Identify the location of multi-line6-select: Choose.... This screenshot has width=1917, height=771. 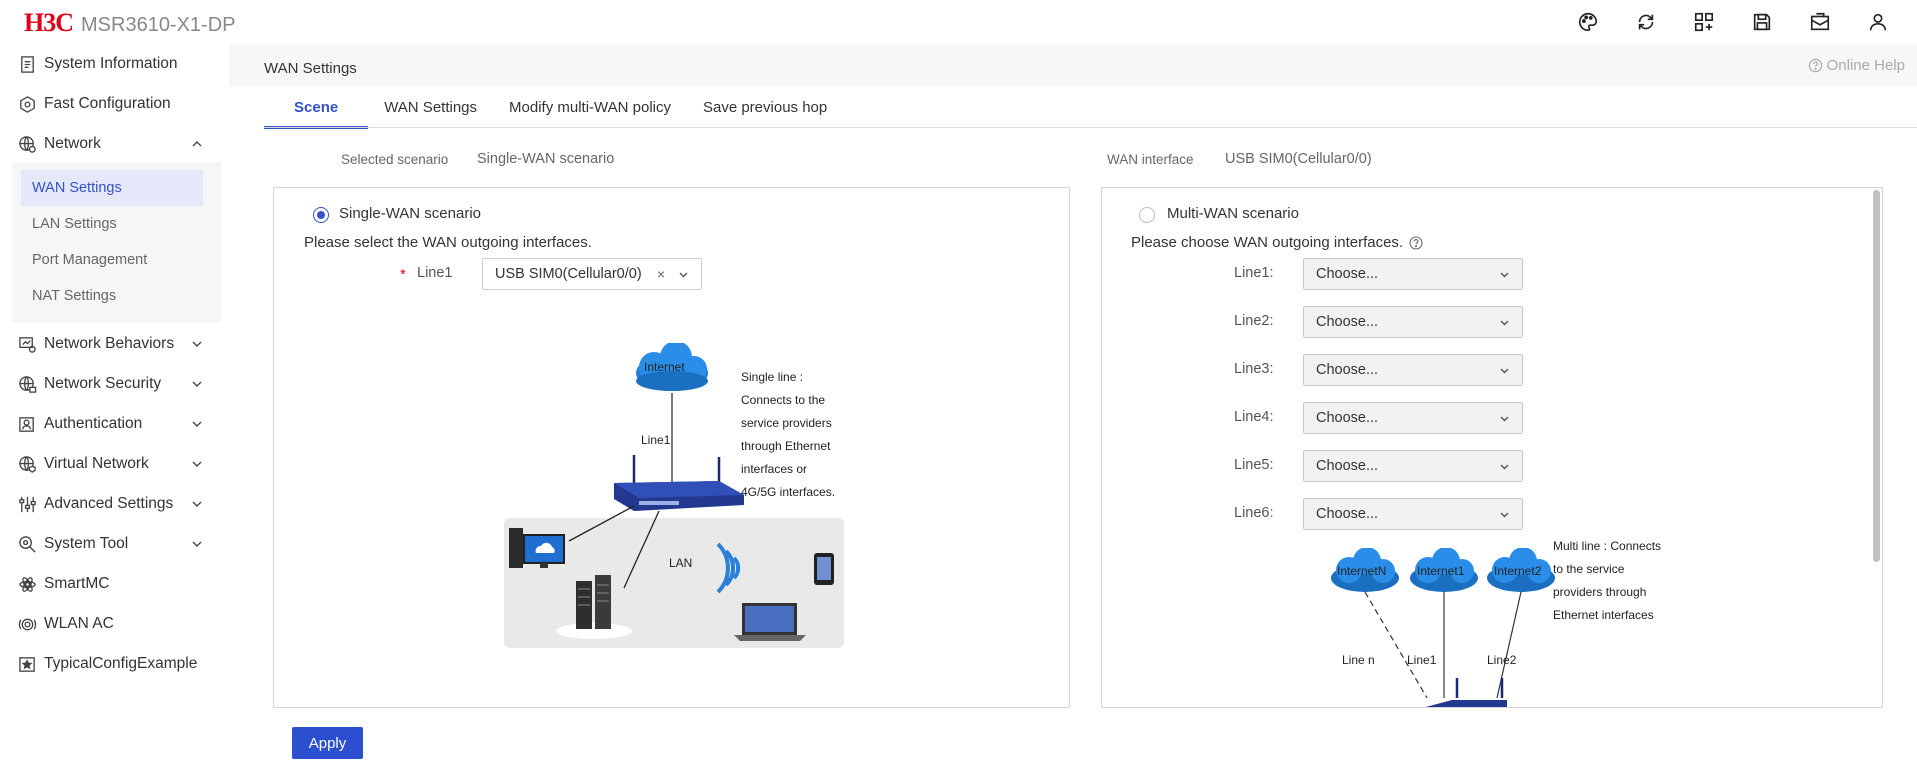
(1413, 514).